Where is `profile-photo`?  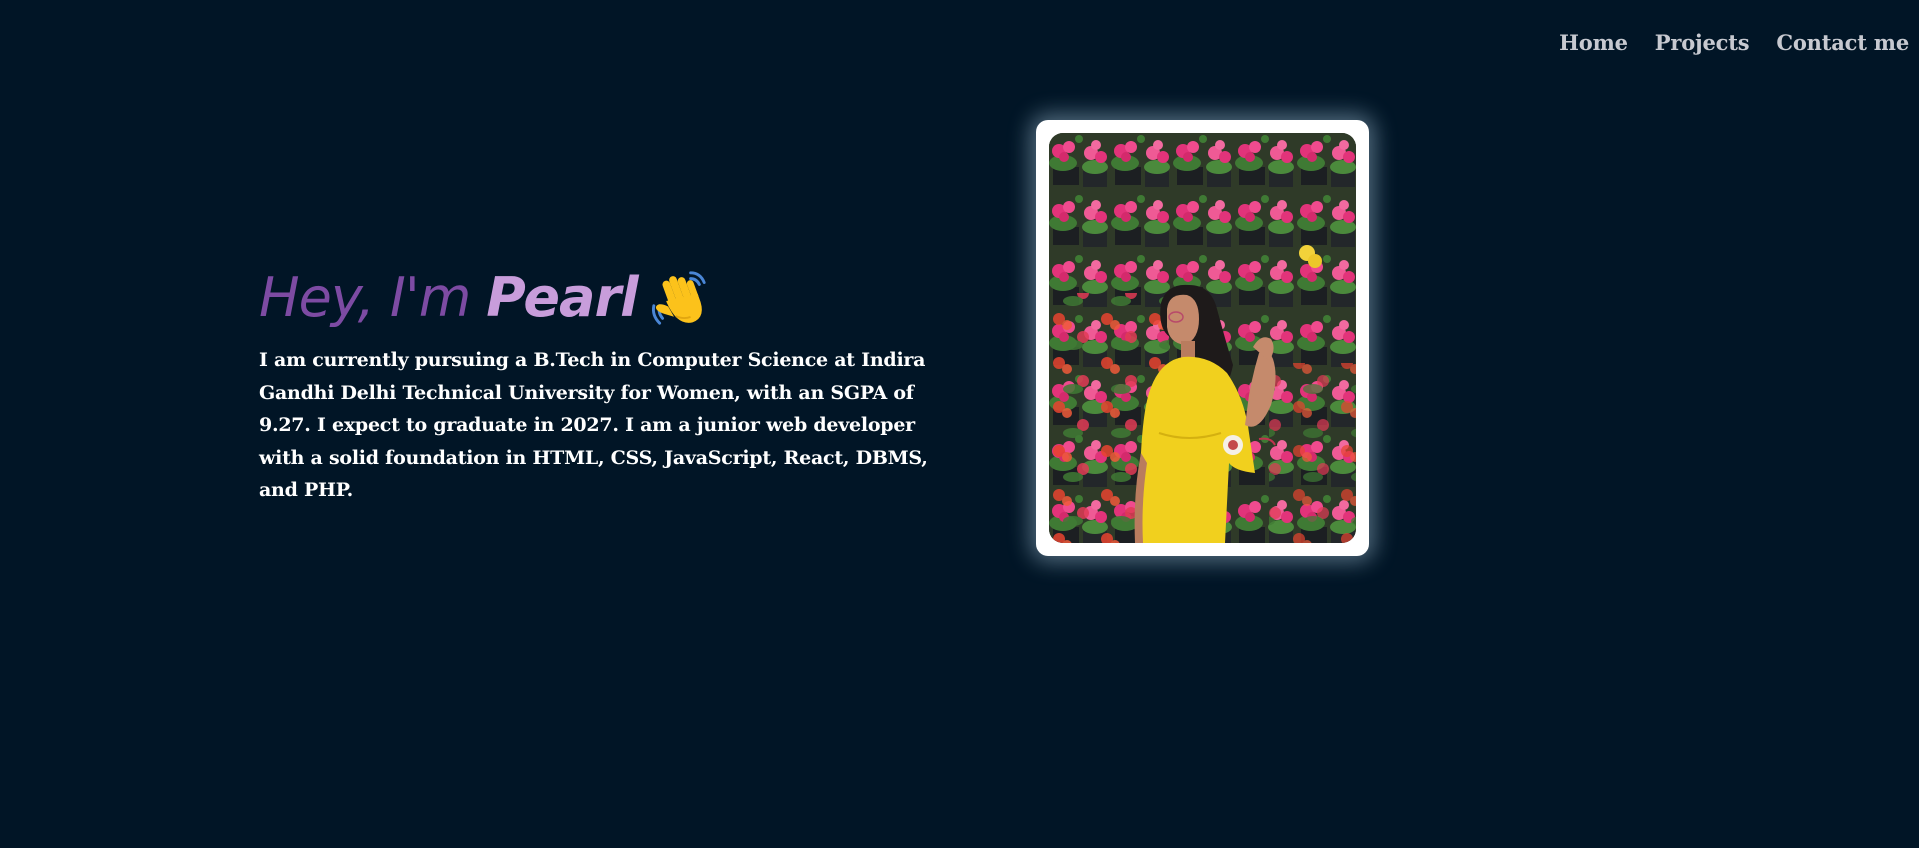
profile-photo is located at coordinates (1202, 338).